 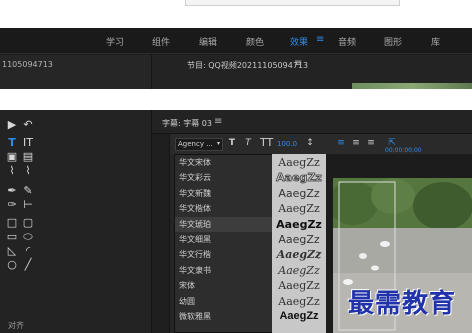 What do you see at coordinates (236, 41) in the screenshot?
I see `workspace-bar: 学习 组件 编辑 颜色 效果 ≡ 音频 图形 库` at bounding box center [236, 41].